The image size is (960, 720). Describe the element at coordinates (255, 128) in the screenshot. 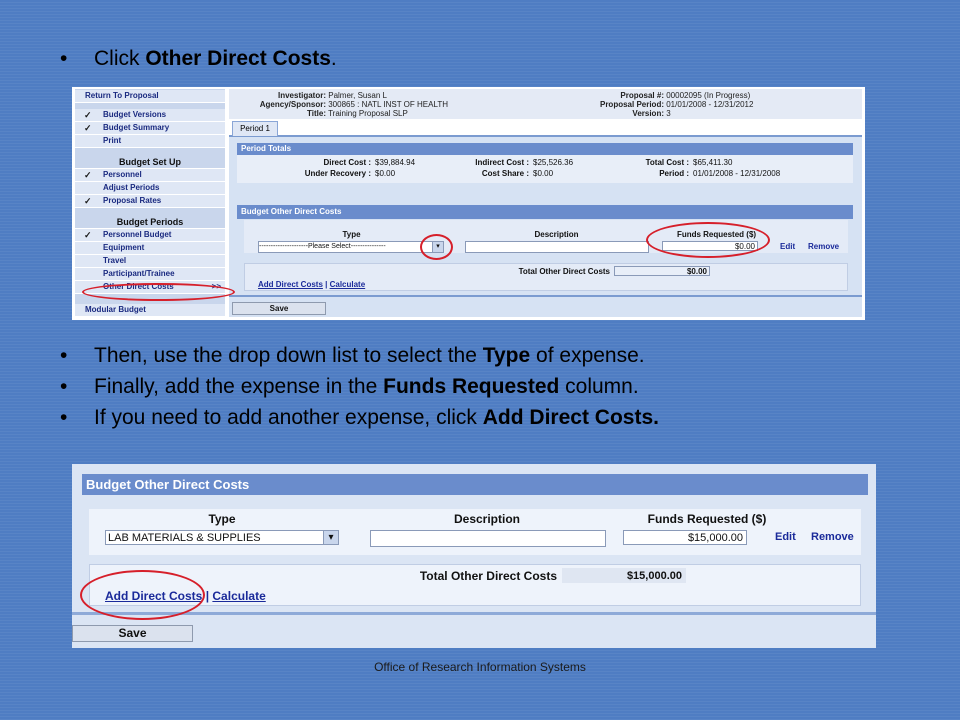

I see `tab-period-1: Period 1` at that location.